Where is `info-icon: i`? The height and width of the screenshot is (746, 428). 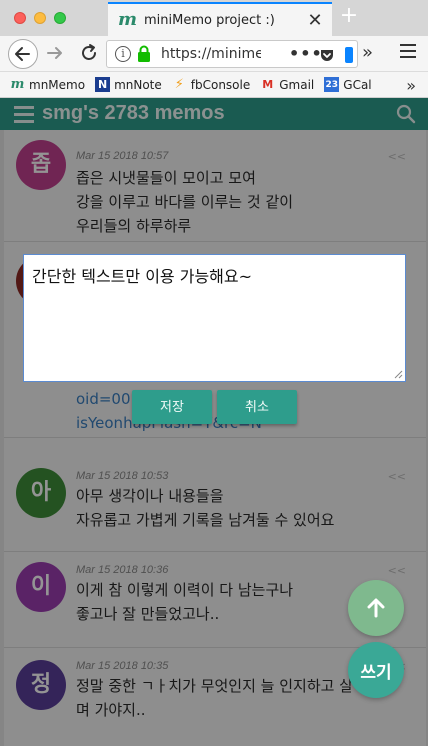
info-icon: i is located at coordinates (123, 54).